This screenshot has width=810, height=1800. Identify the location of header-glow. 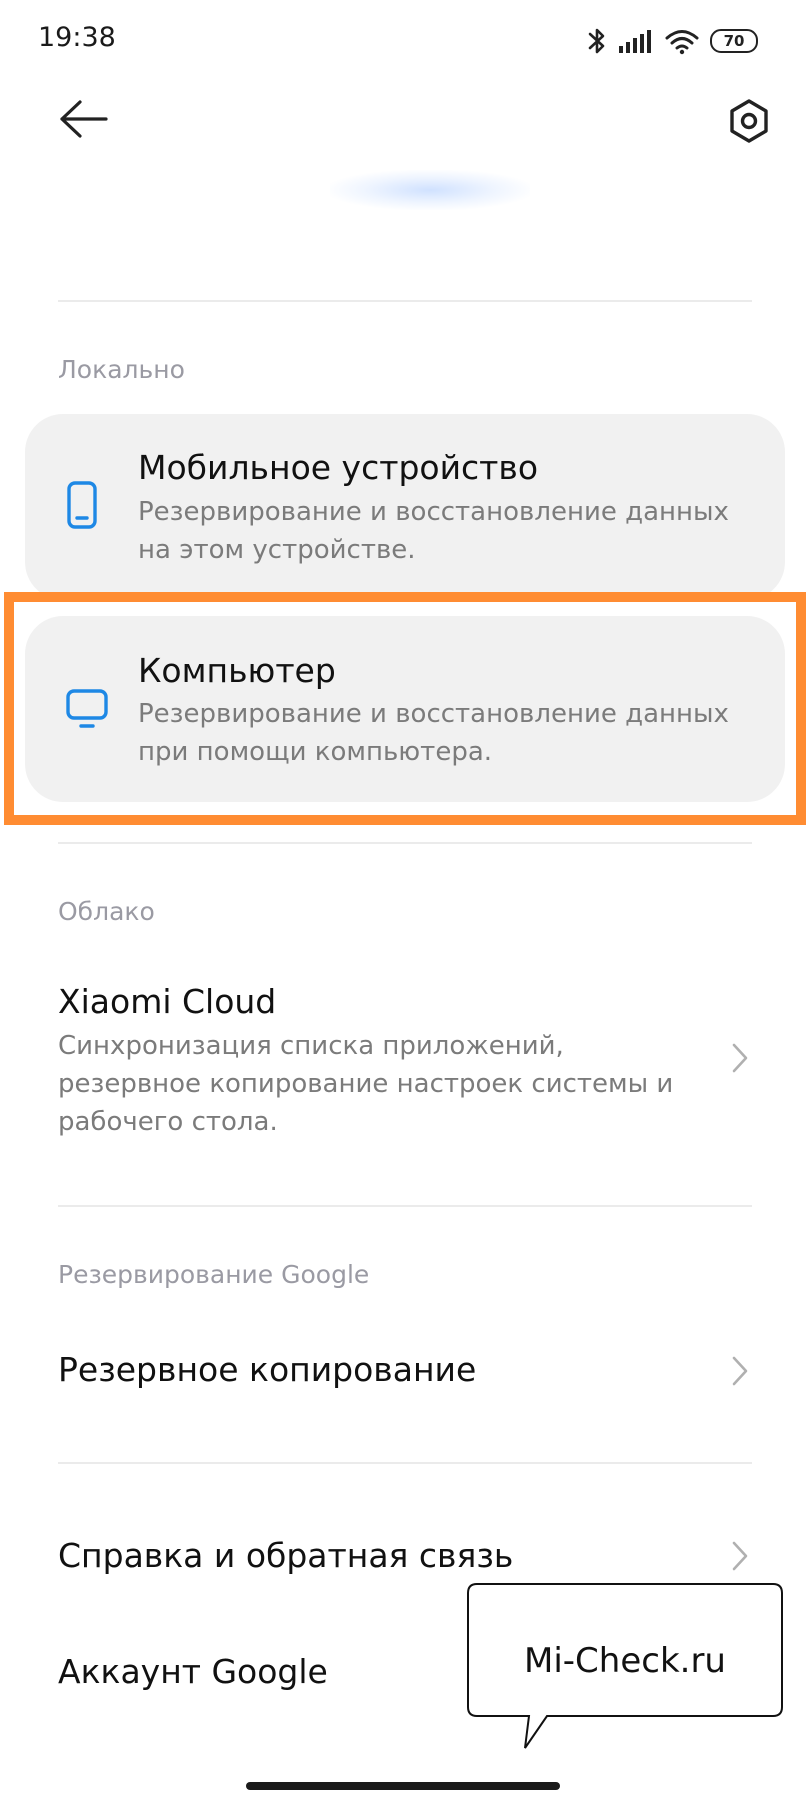
(430, 190).